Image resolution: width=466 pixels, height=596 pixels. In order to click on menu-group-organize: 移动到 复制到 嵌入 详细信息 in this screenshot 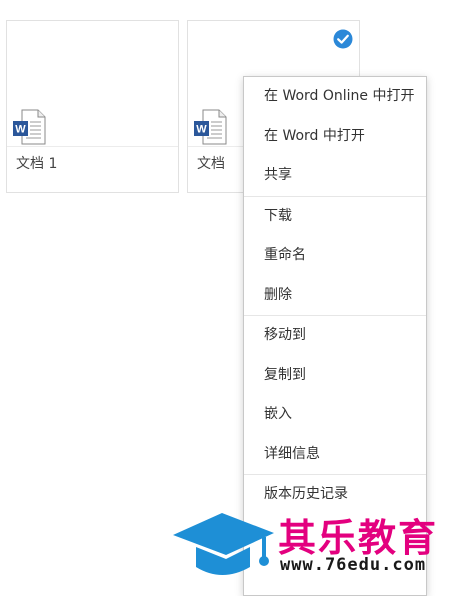, I will do `click(335, 395)`.